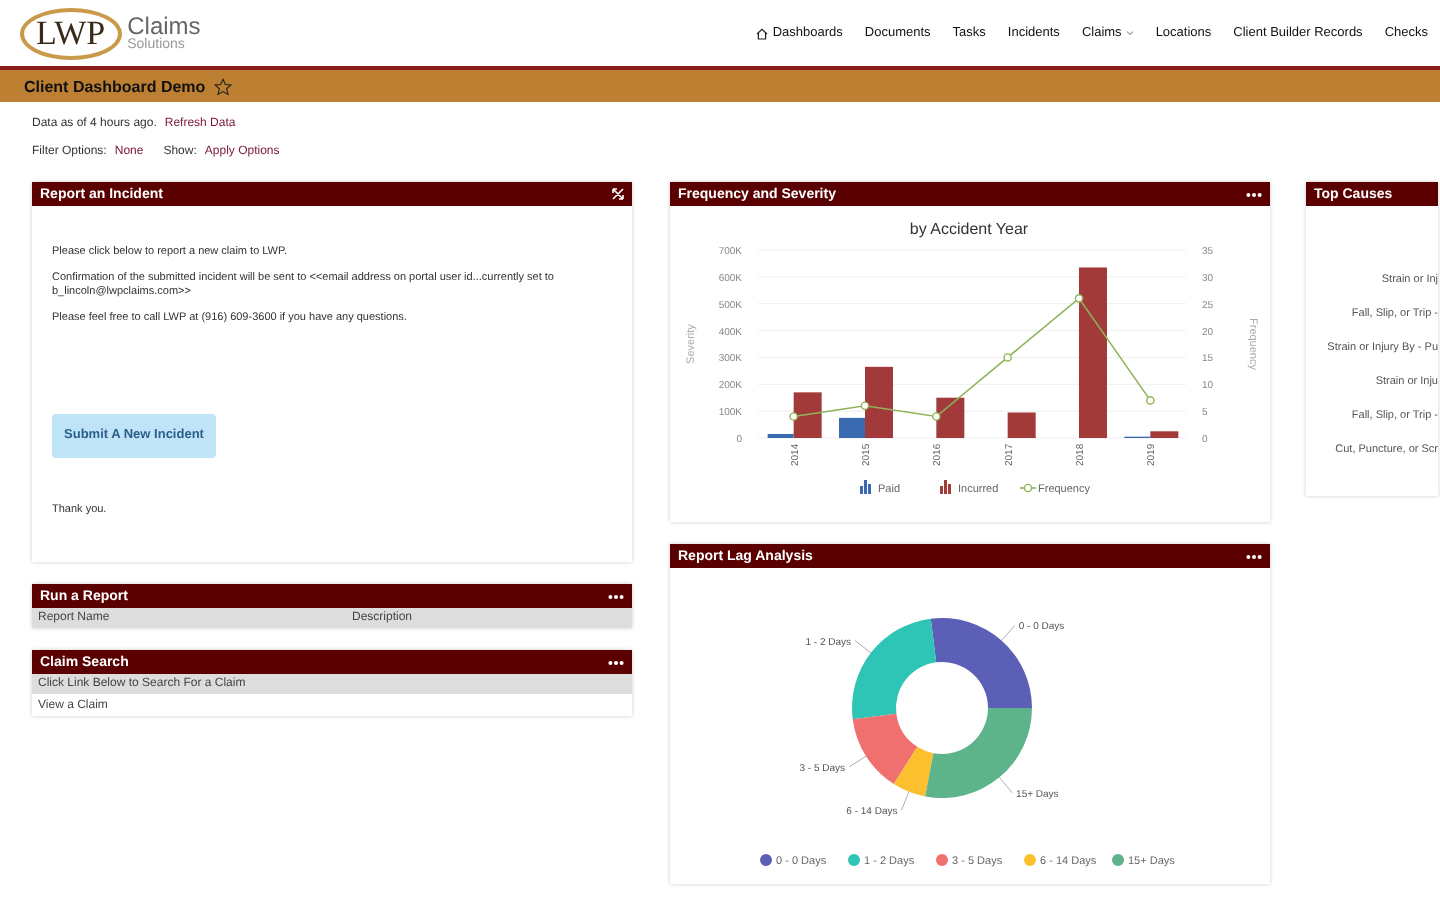 This screenshot has width=1440, height=898. What do you see at coordinates (71, 33) in the screenshot?
I see `logo-mark: LWP` at bounding box center [71, 33].